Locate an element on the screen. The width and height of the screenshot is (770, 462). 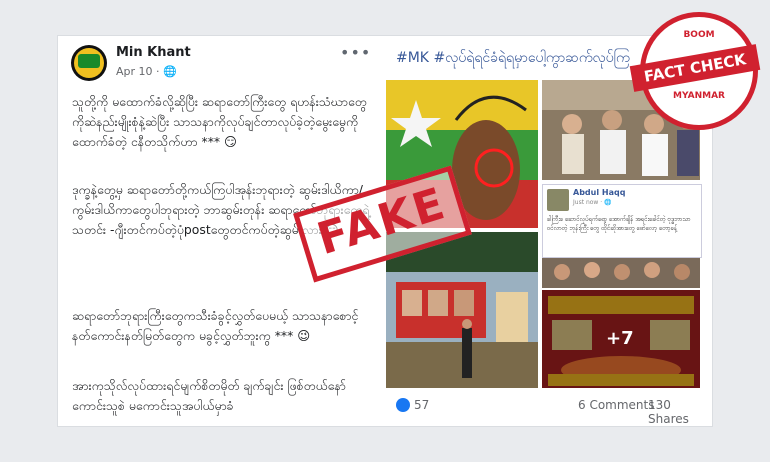
embedded-avatar is located at coordinates (558, 200).